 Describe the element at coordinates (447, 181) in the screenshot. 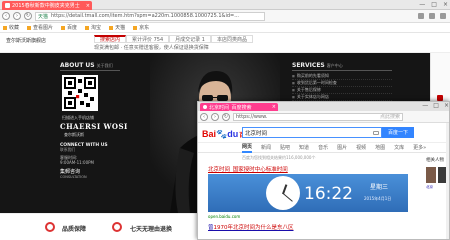

I see `scrollbar` at that location.